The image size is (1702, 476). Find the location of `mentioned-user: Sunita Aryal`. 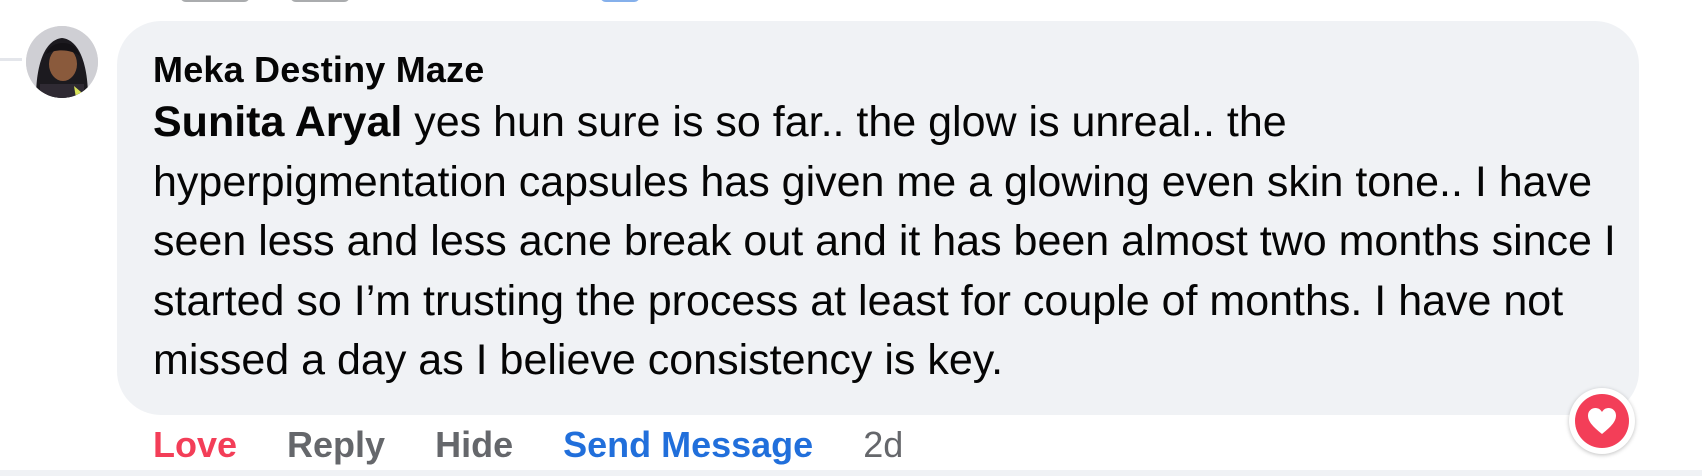

mentioned-user: Sunita Aryal is located at coordinates (277, 122).